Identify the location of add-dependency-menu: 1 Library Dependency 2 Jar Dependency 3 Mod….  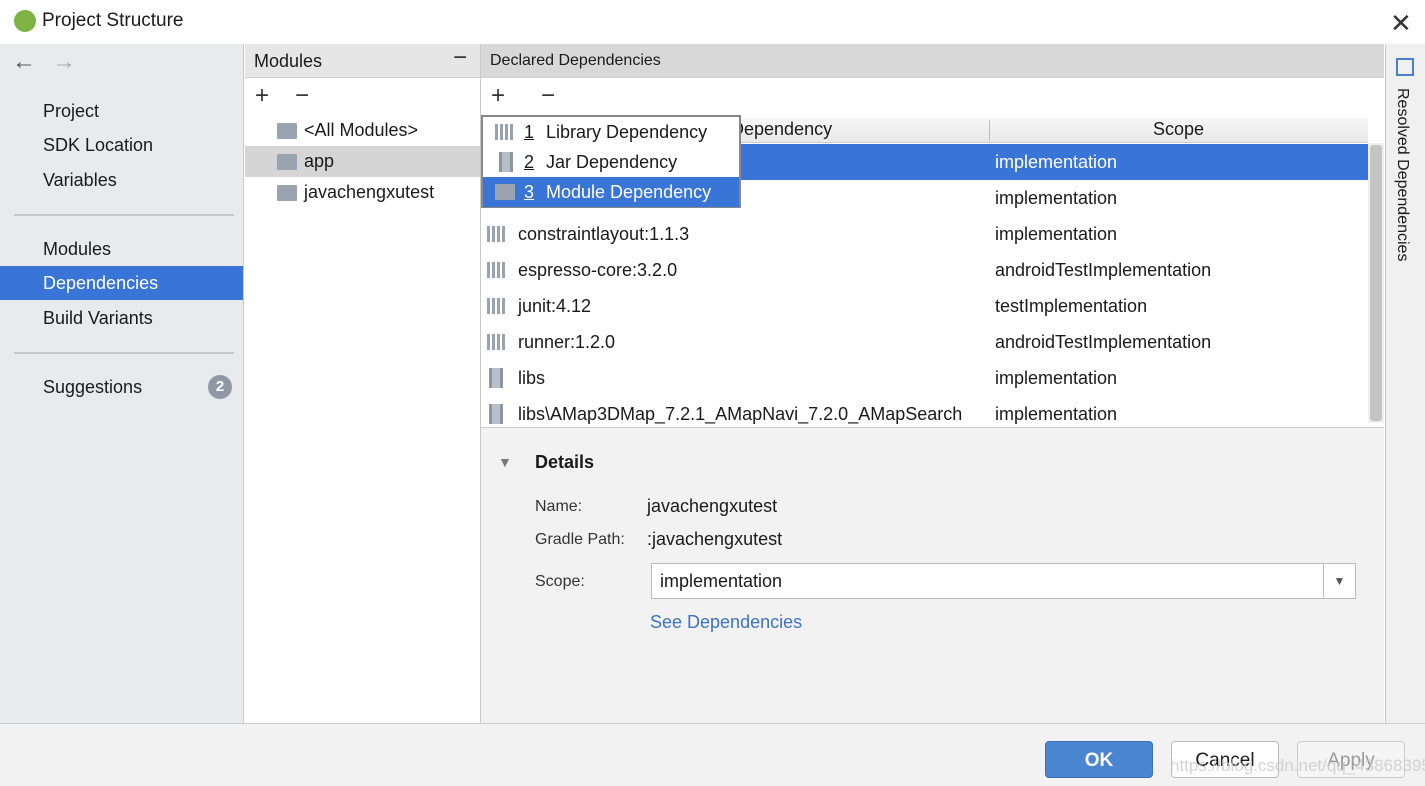
(611, 161).